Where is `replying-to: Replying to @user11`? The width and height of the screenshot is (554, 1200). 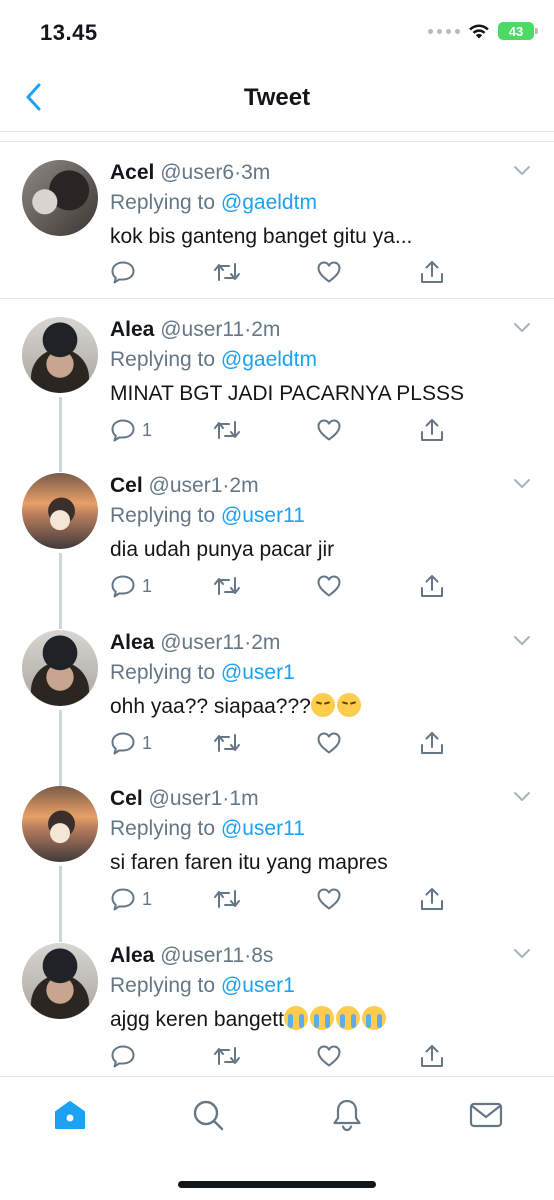 replying-to: Replying to @user11 is located at coordinates (322, 516).